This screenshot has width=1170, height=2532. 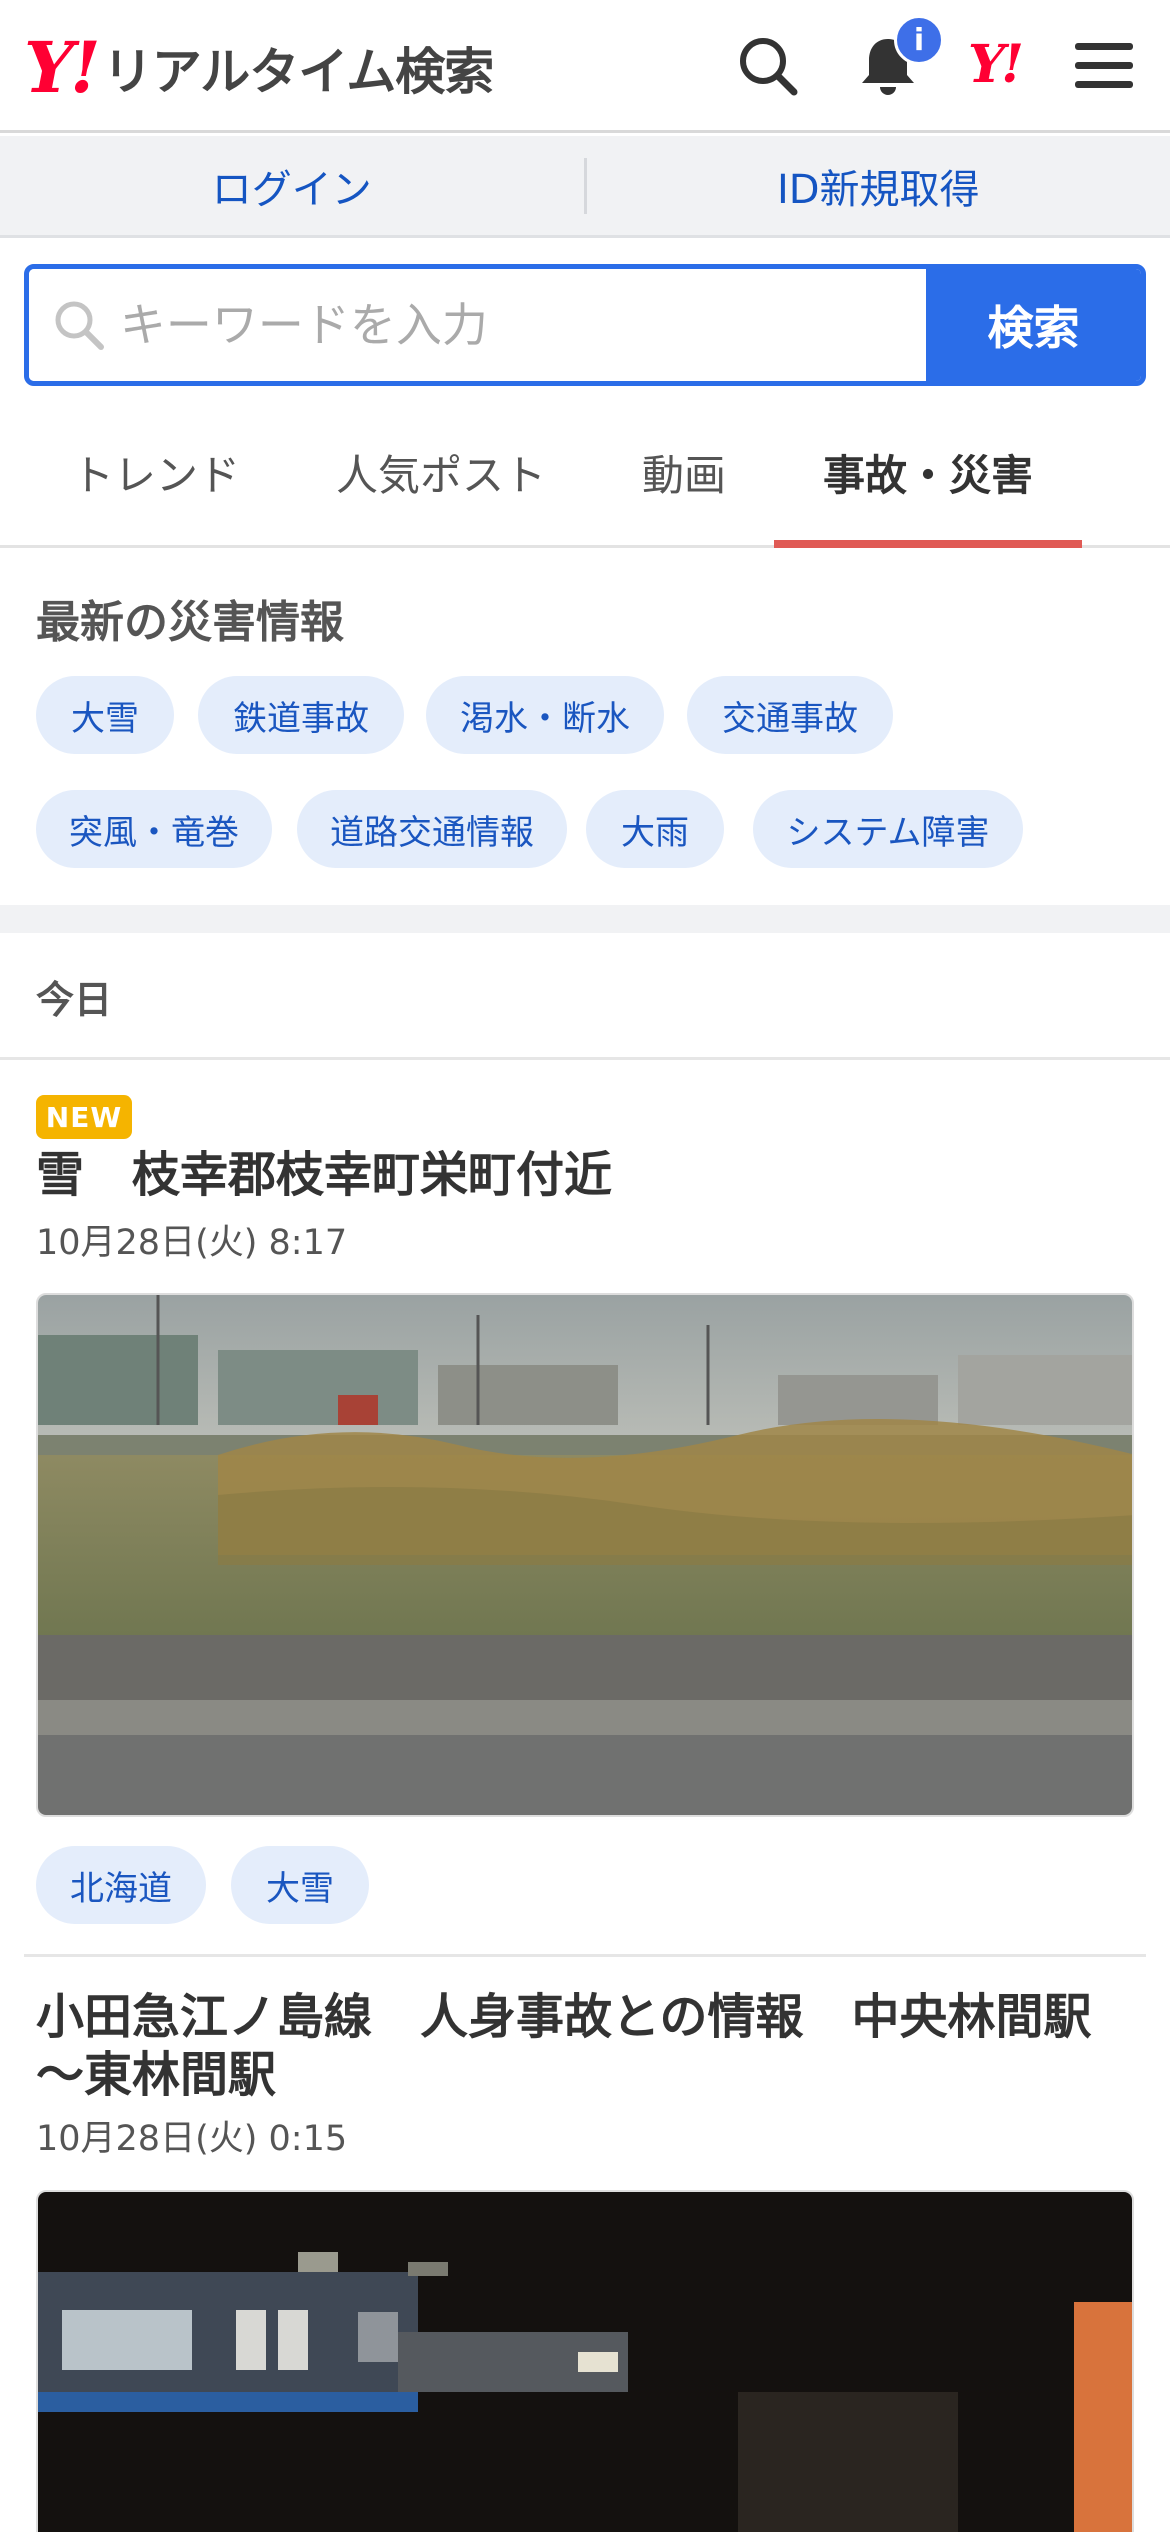 What do you see at coordinates (301, 715) in the screenshot?
I see `chip-railway-accident: 鉄道事故` at bounding box center [301, 715].